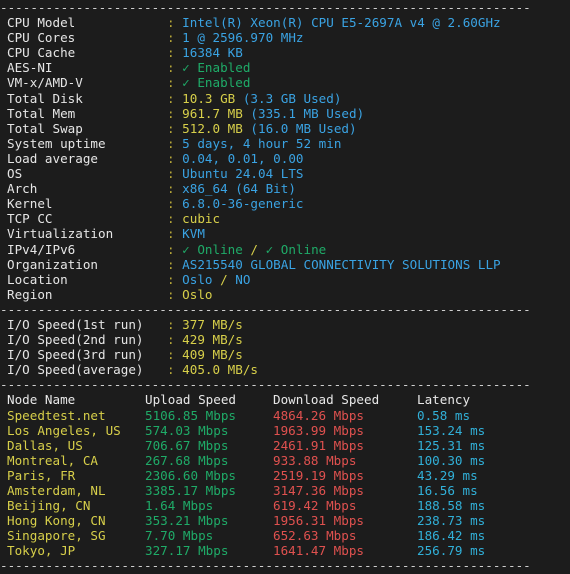 This screenshot has width=570, height=574. I want to click on system-info-row: CPU Cache: 16384 KB, so click(285, 52).